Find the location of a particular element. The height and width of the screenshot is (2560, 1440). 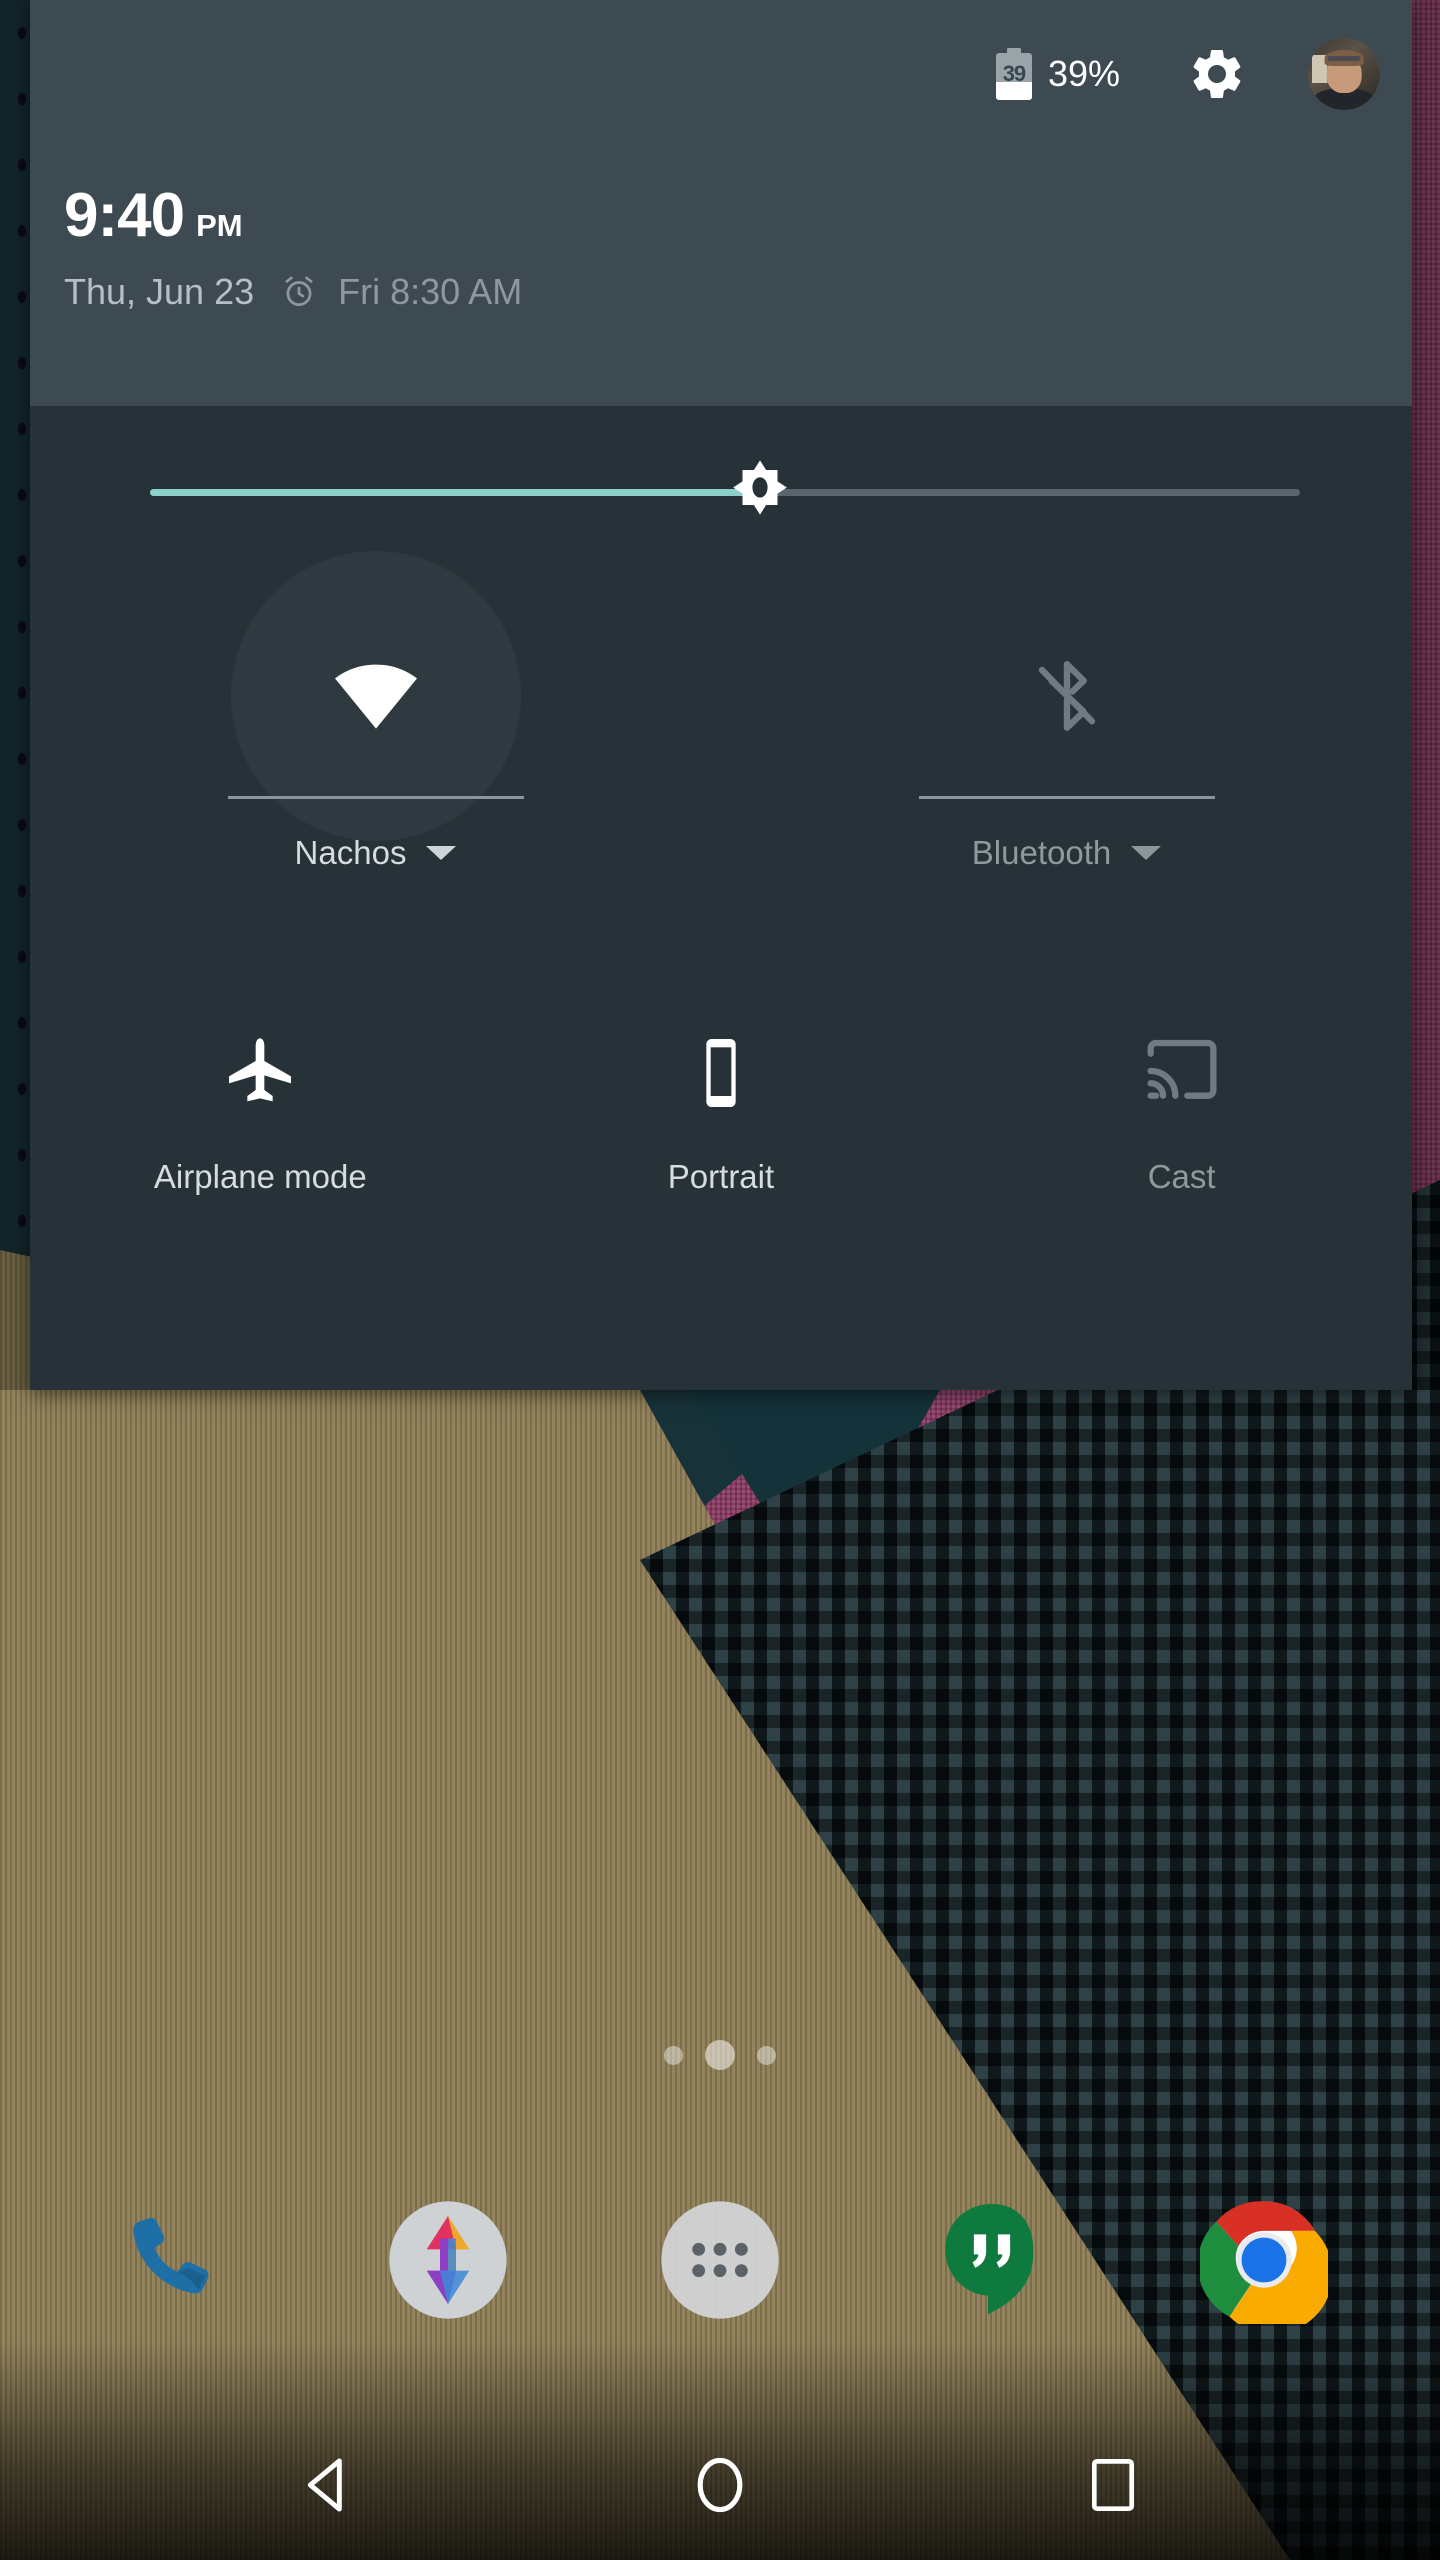

tile-cast: Cast is located at coordinates (1181, 1140).